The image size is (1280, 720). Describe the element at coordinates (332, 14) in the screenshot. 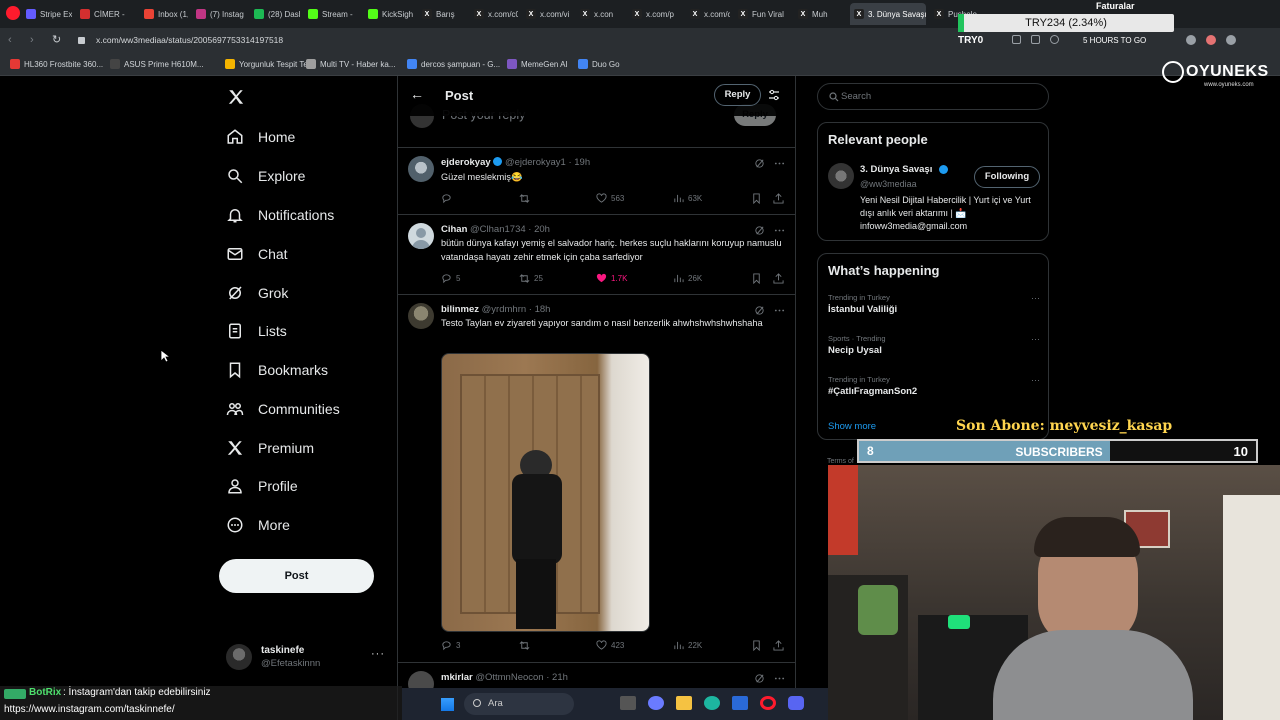

I see `browser-tab: Stream -` at that location.